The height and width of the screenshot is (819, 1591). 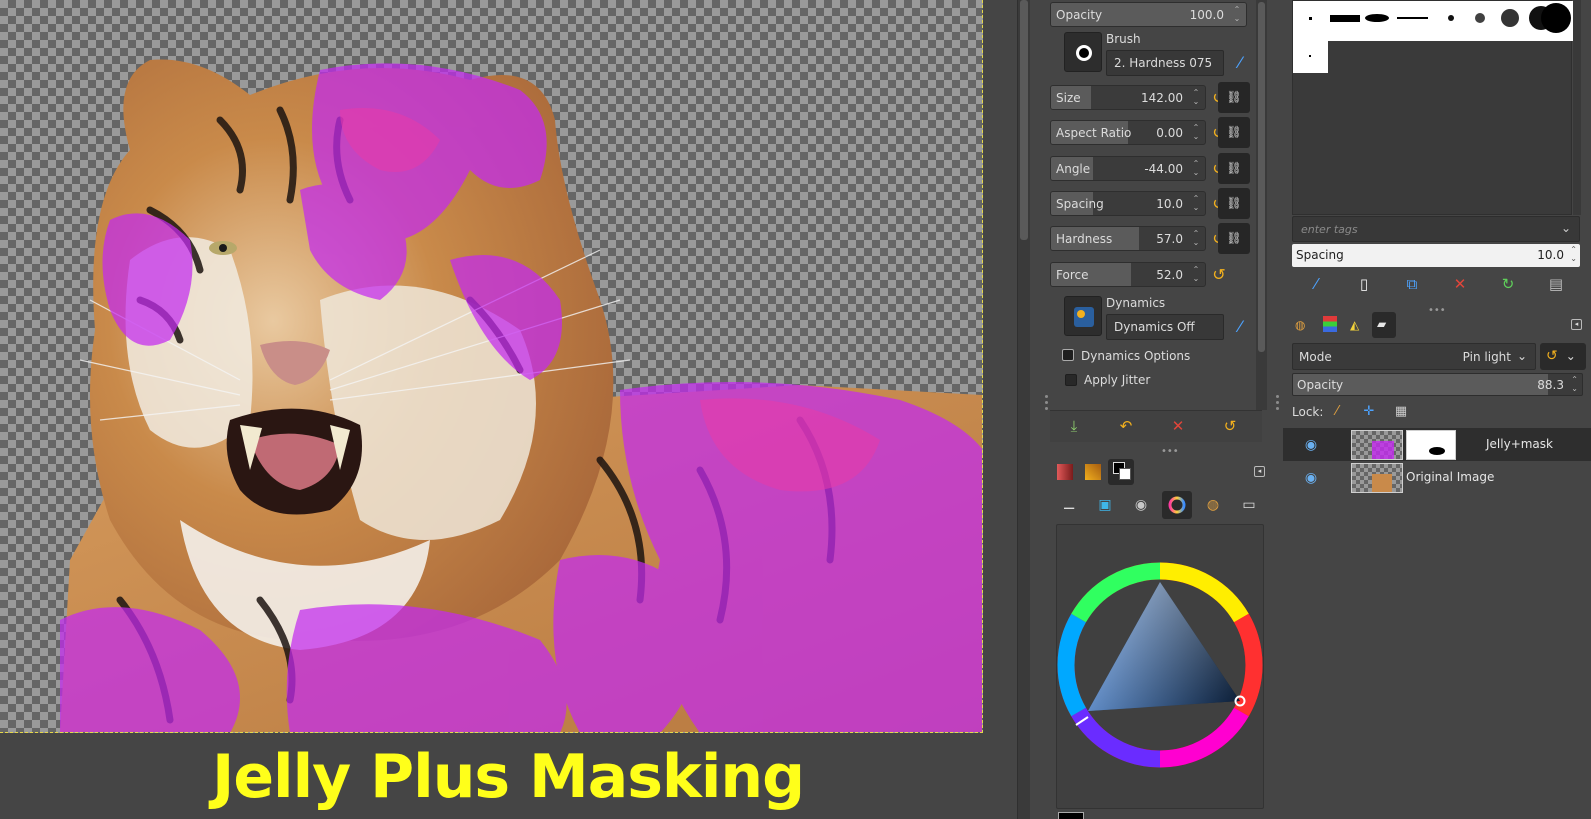 I want to click on brush-grid, so click(x=1432, y=107).